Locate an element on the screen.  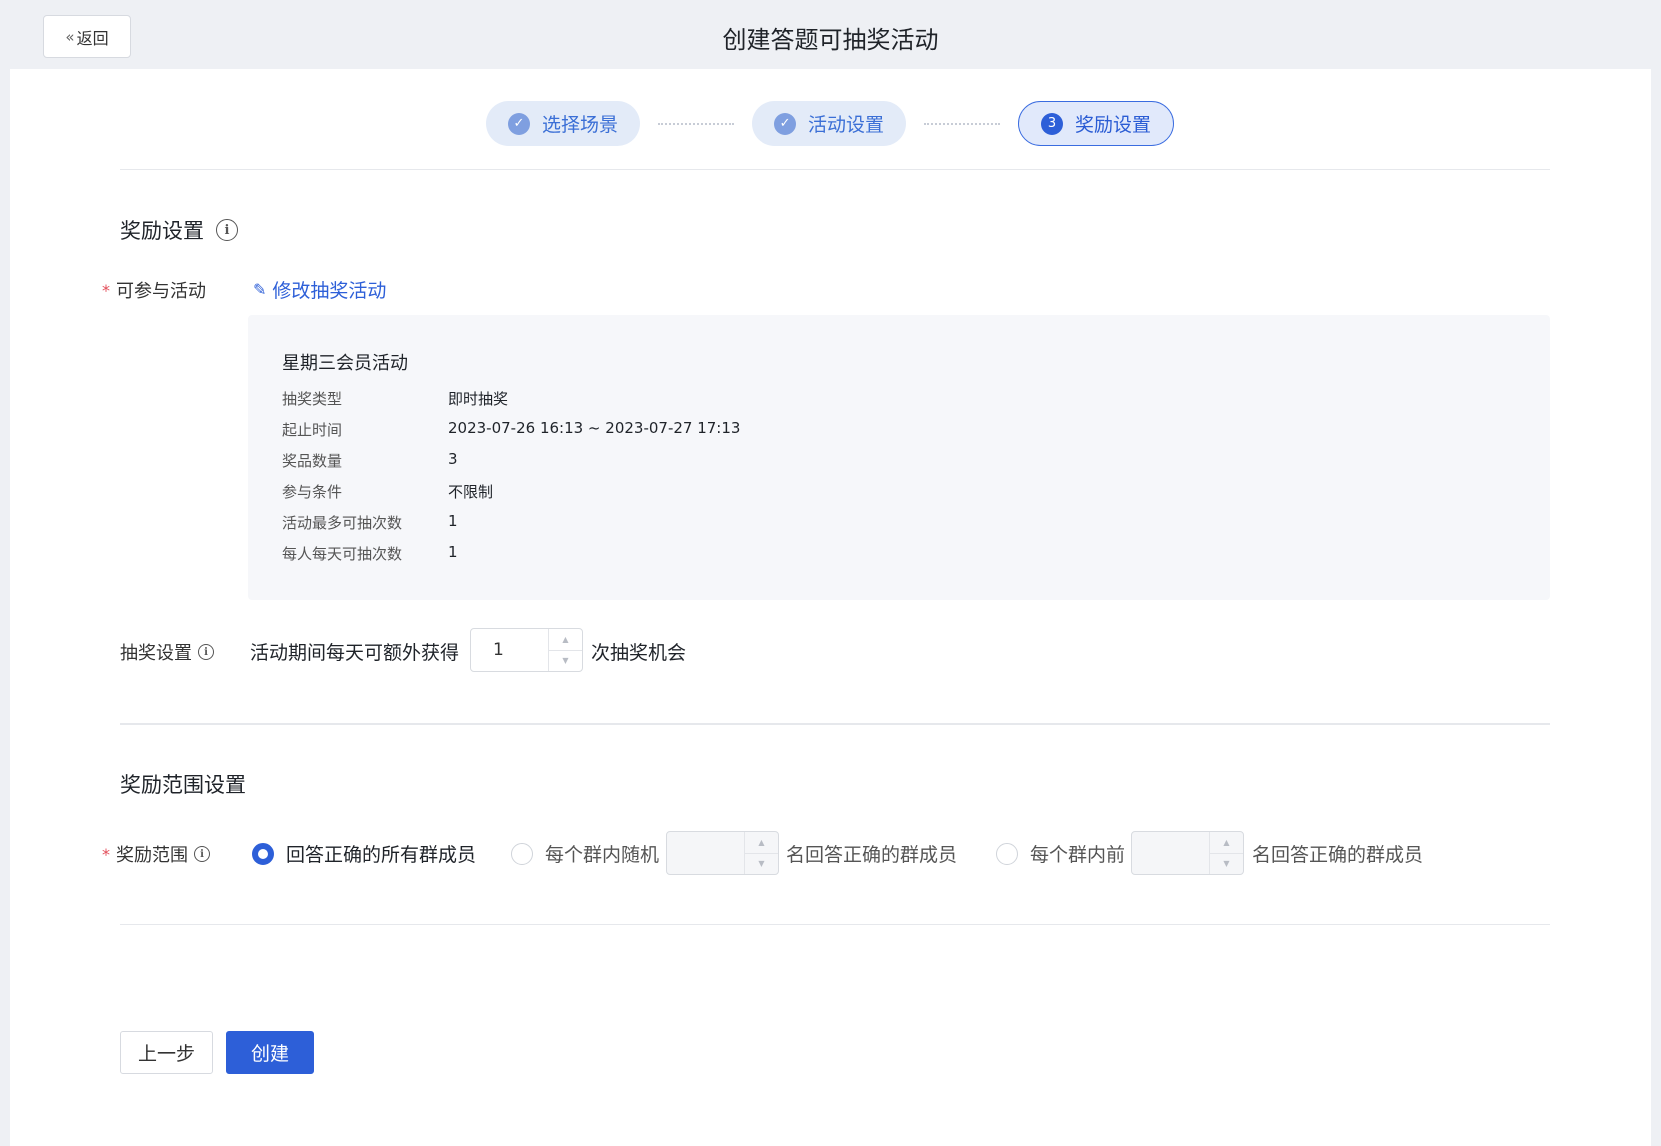
participate-label-text: 可参与活动 is located at coordinates (161, 291).